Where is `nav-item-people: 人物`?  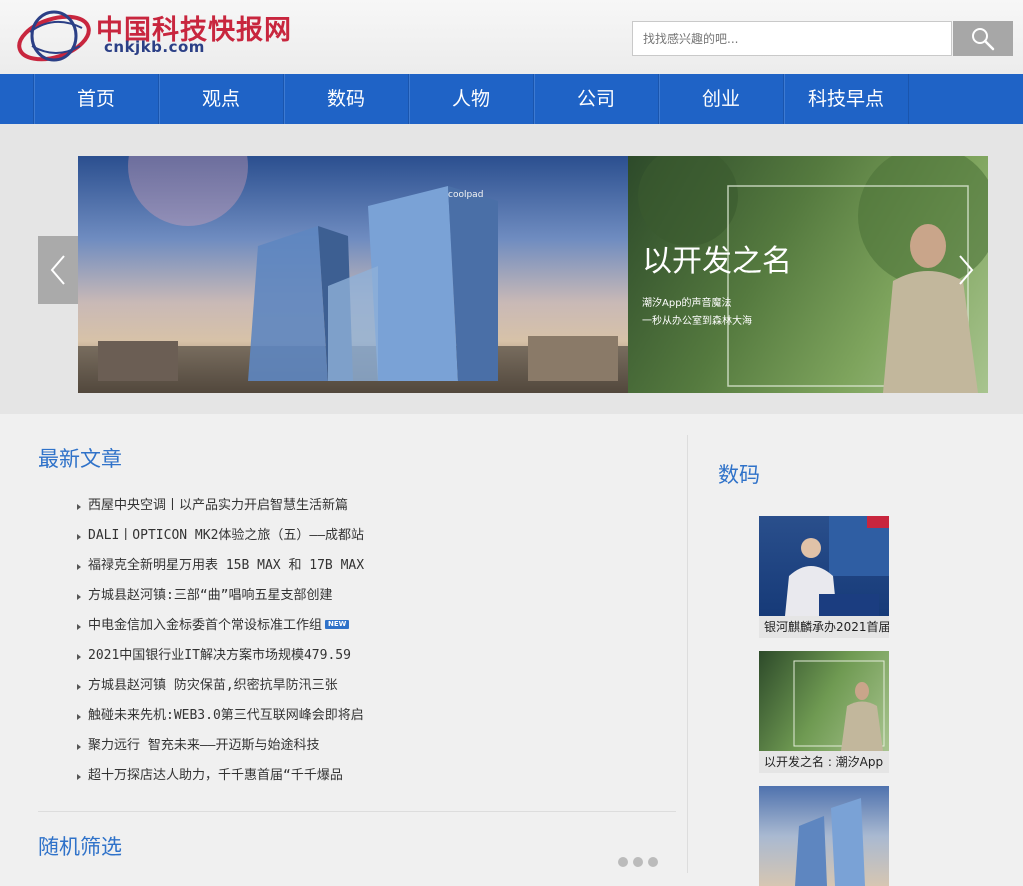
nav-item-people: 人物 is located at coordinates (471, 99).